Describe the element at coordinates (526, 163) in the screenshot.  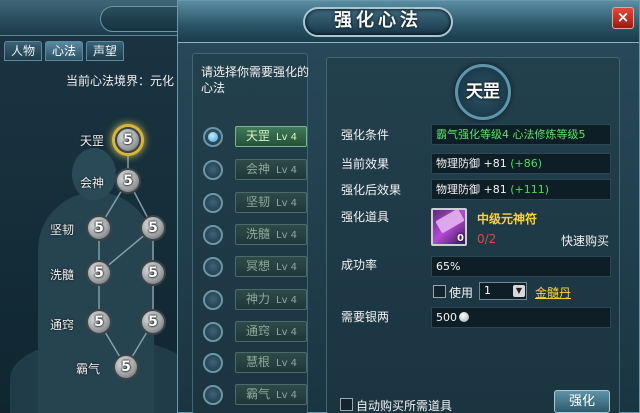
I see `current-bonus: (+86)` at that location.